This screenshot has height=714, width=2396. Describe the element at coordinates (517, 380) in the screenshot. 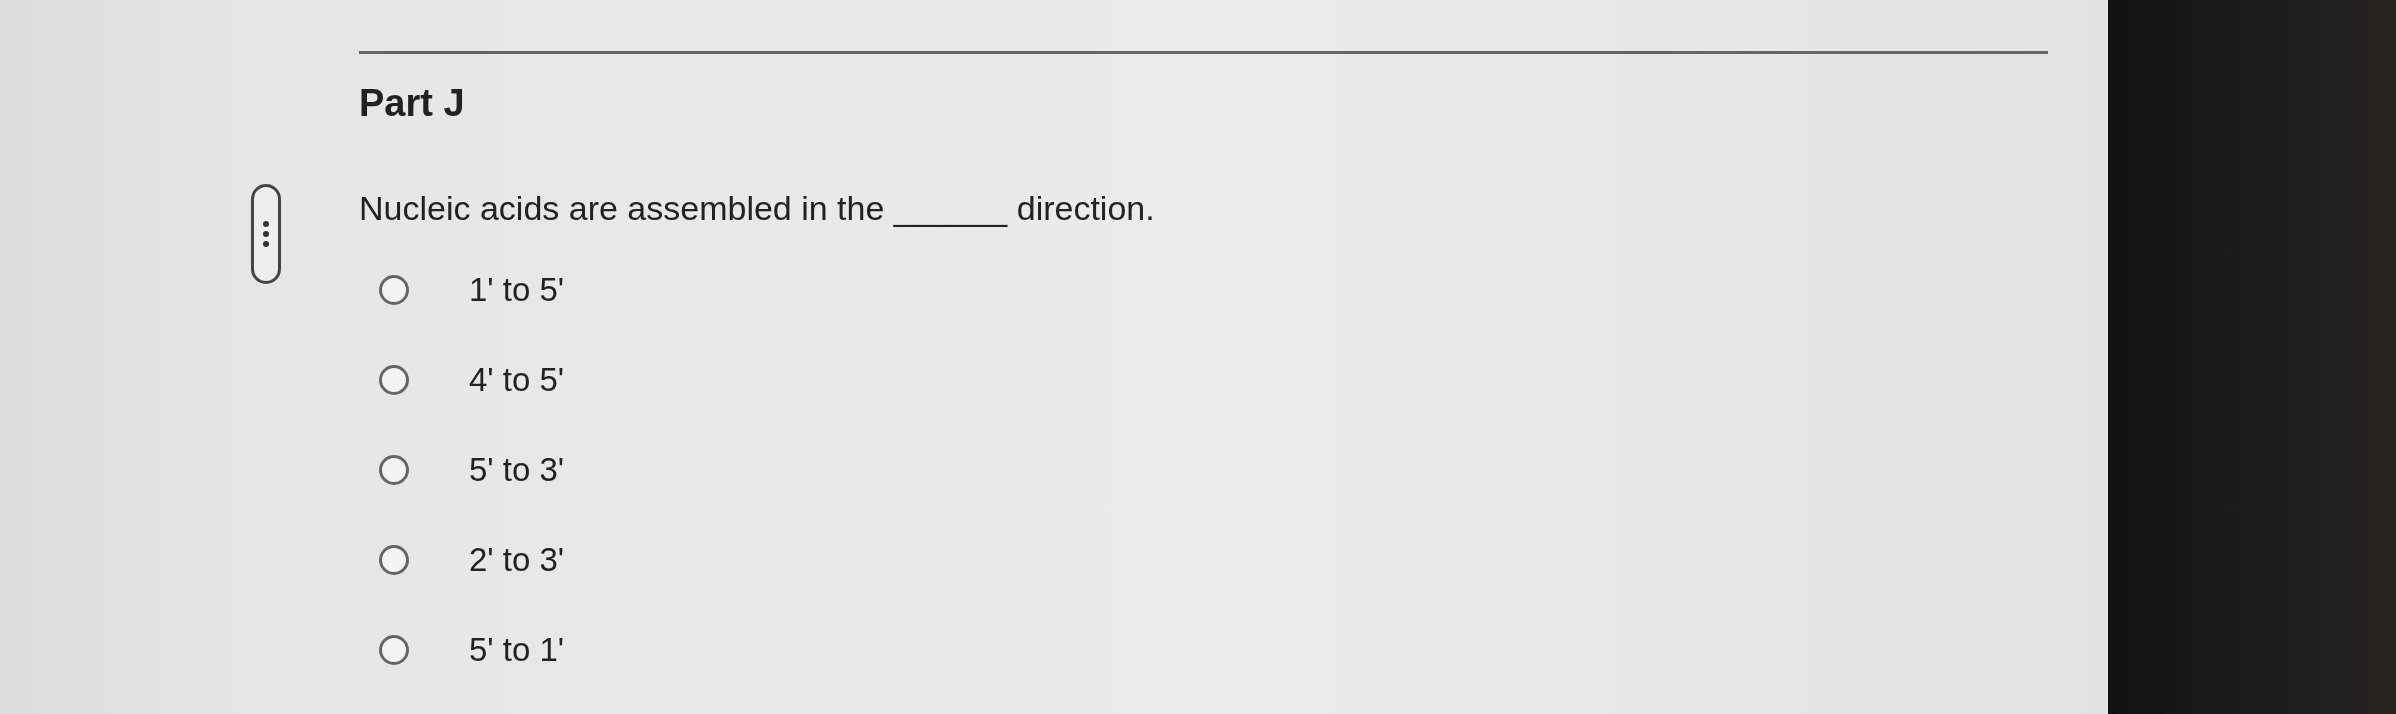

I see `option-label: 4' to 5'` at that location.